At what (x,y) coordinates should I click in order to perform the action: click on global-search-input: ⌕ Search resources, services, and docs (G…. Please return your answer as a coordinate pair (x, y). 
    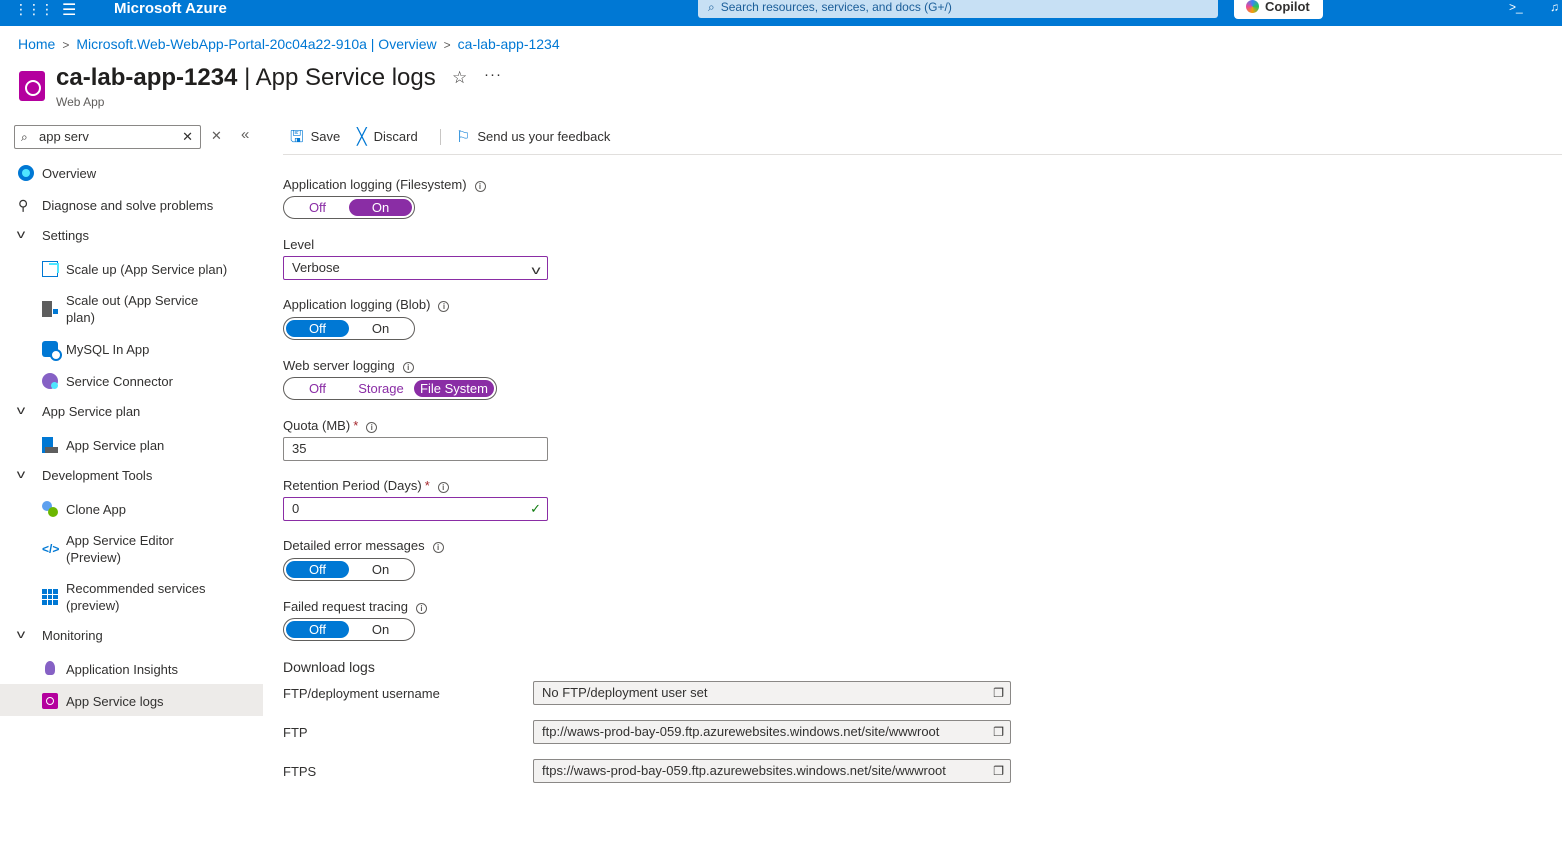
    Looking at the image, I should click on (958, 9).